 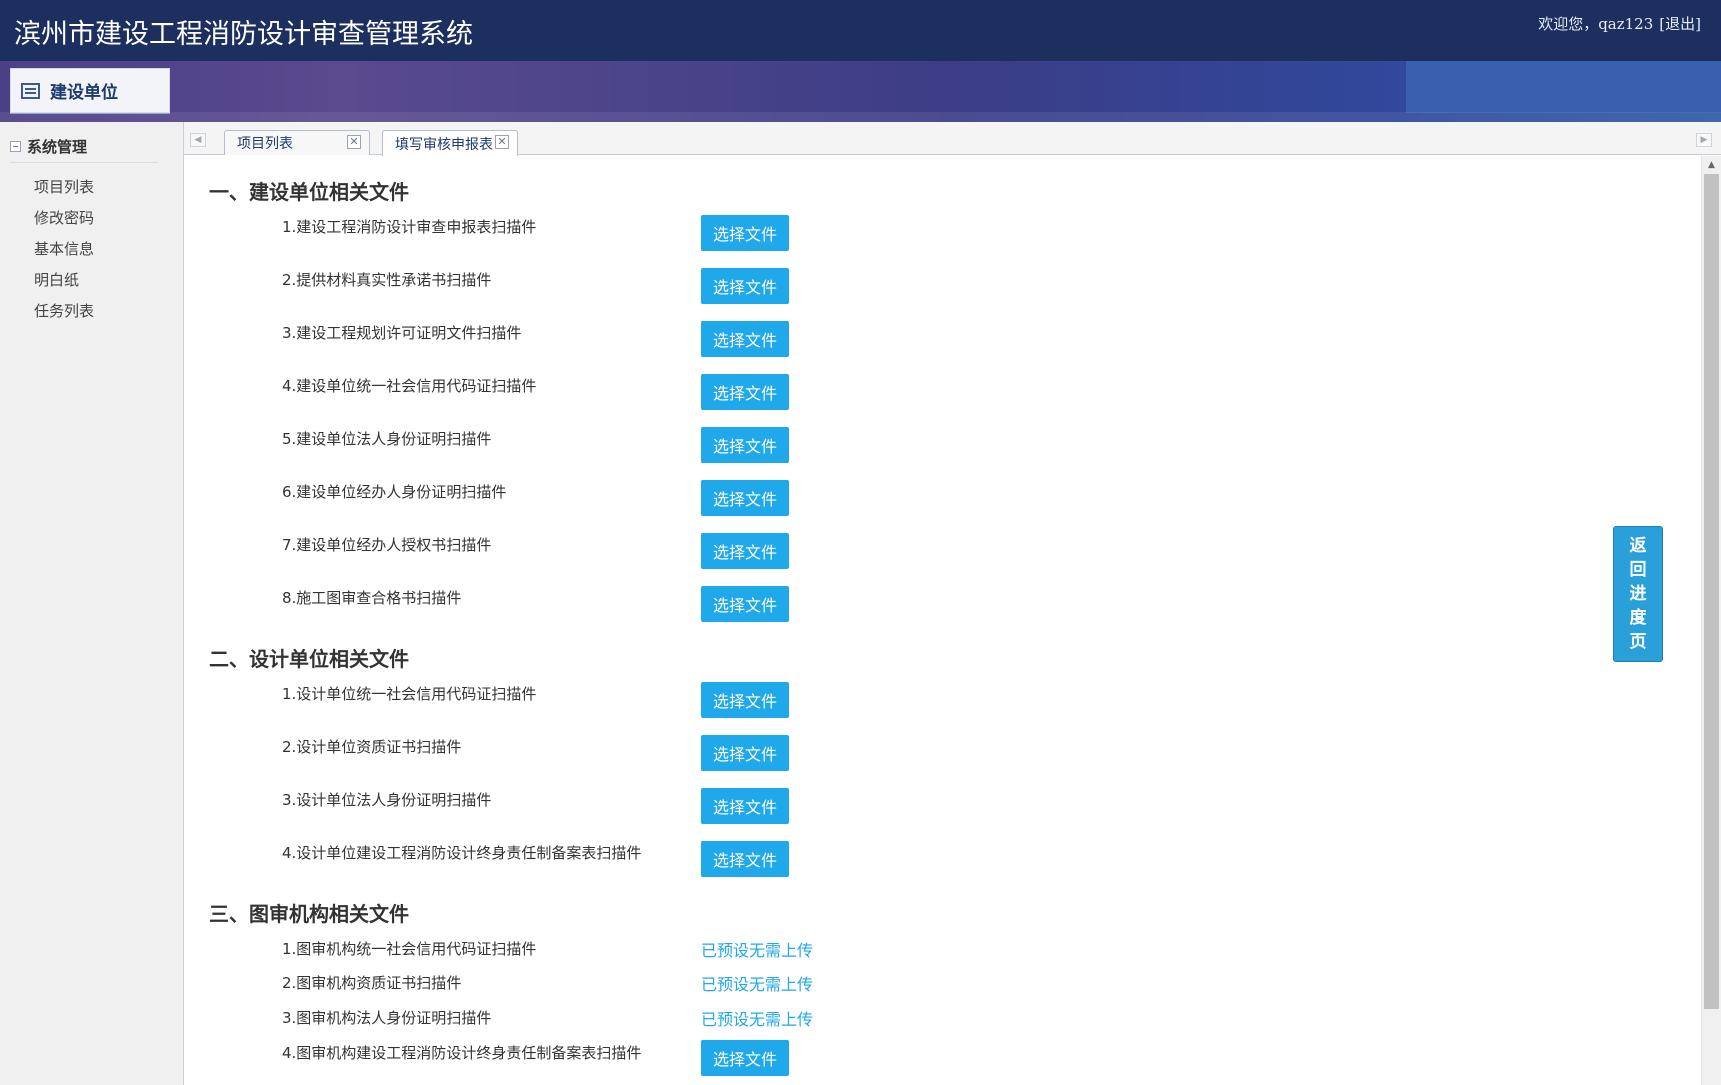 I want to click on sidebar-item-basic-info: 基本信息, so click(x=64, y=253).